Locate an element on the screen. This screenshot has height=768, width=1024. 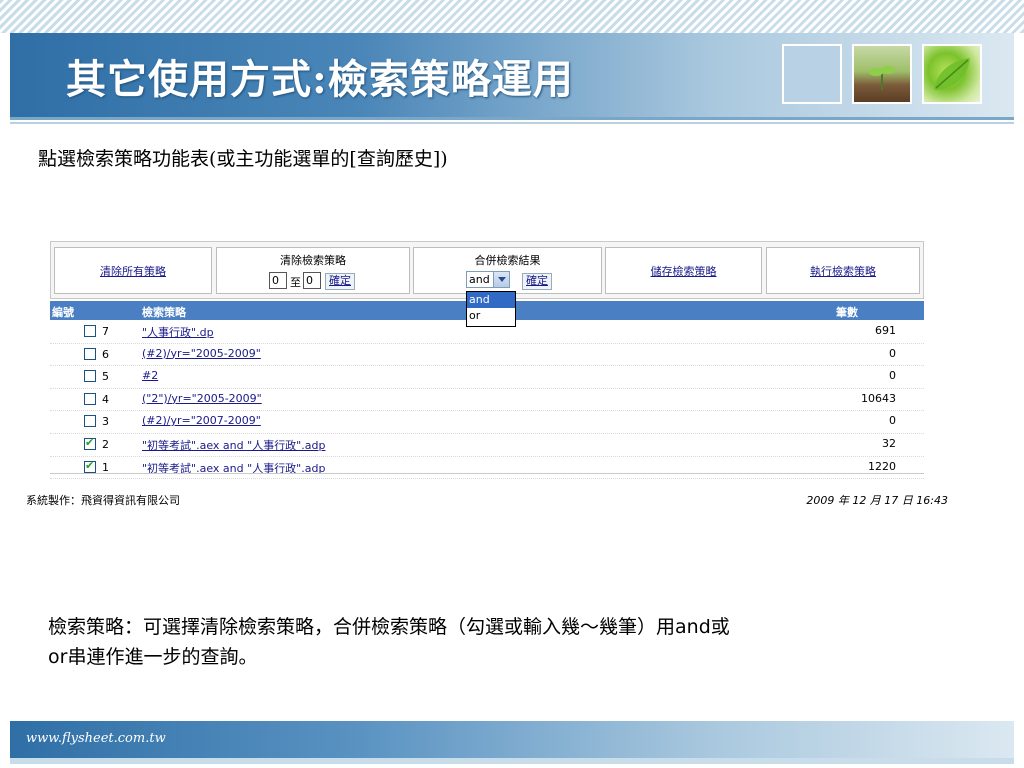
table-bottom-border is located at coordinates (487, 473).